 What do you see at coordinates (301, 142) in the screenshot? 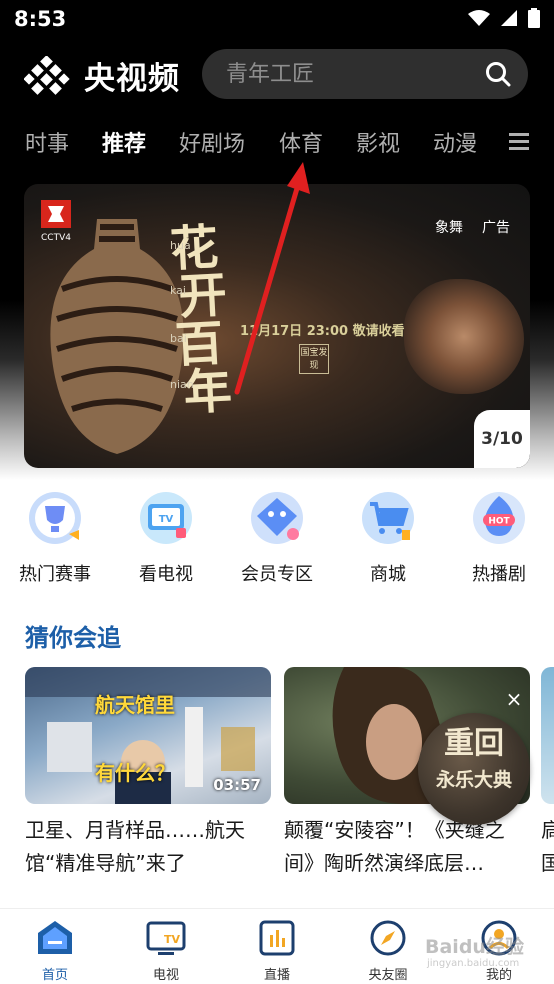
I see `tab-sports: 体育` at bounding box center [301, 142].